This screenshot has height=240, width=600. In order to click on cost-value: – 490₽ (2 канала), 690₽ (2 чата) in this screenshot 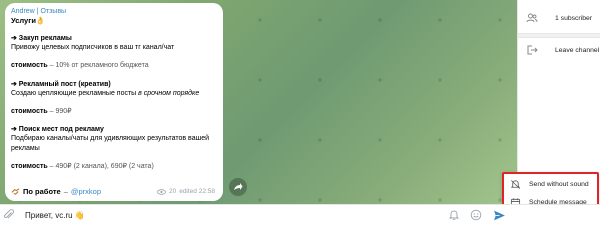, I will do `click(100, 166)`.